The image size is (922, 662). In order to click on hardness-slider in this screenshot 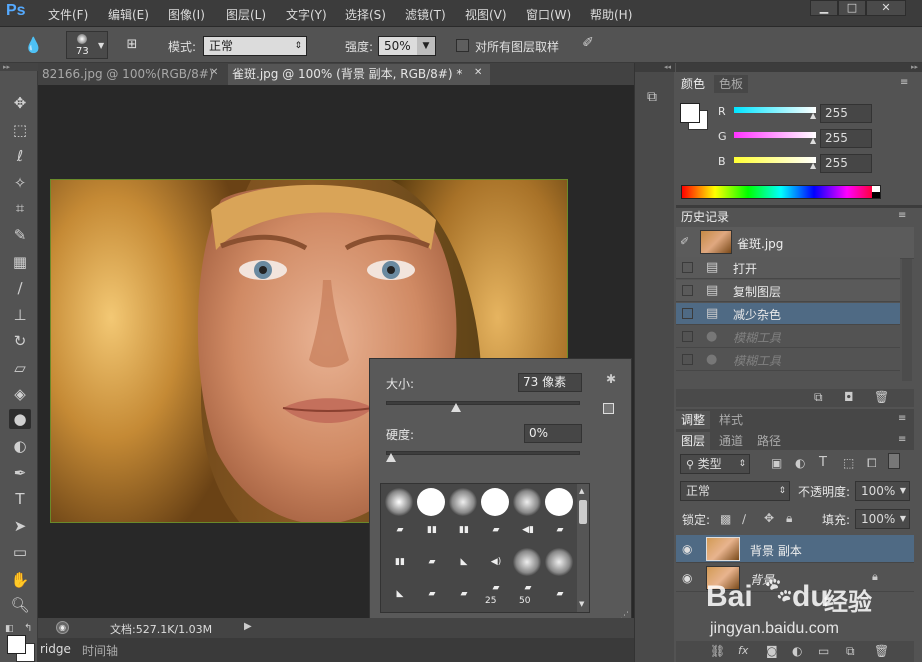, I will do `click(483, 453)`.